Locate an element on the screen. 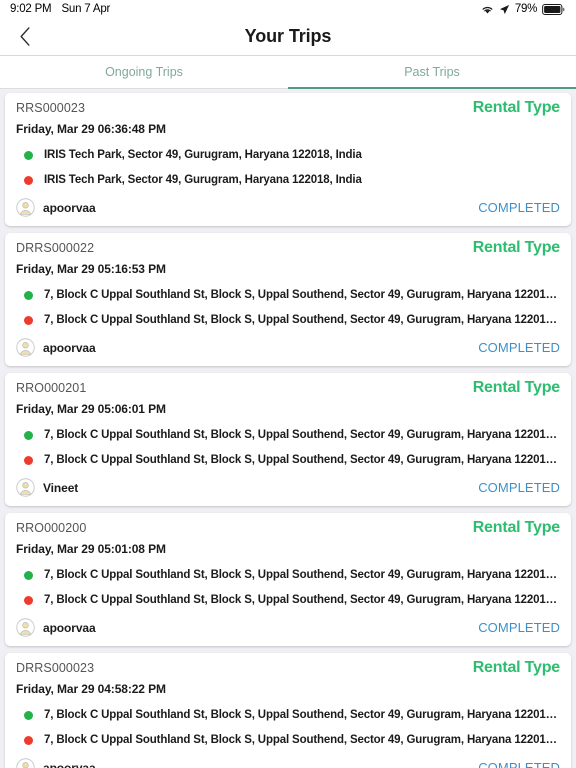 The width and height of the screenshot is (576, 768). trip-card-header: RRO000201 Rental Type is located at coordinates (288, 387).